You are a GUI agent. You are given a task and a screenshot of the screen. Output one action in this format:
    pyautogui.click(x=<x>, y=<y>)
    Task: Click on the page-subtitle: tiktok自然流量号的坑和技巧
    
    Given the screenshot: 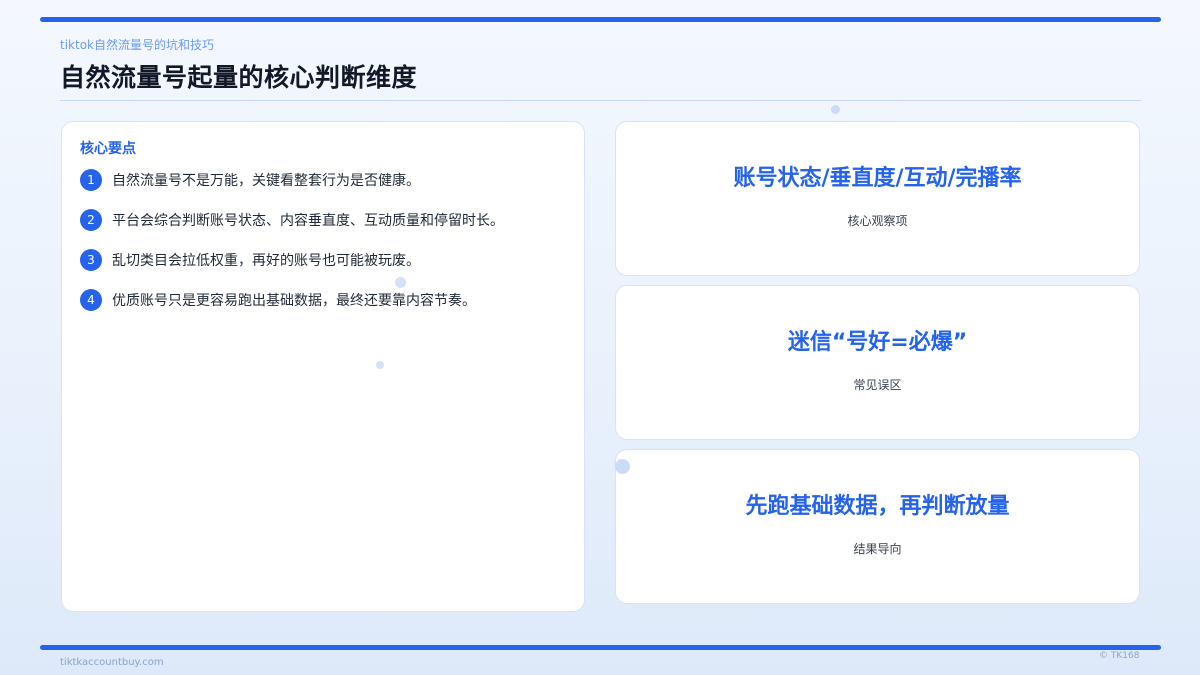 What is the action you would take?
    pyautogui.click(x=137, y=45)
    